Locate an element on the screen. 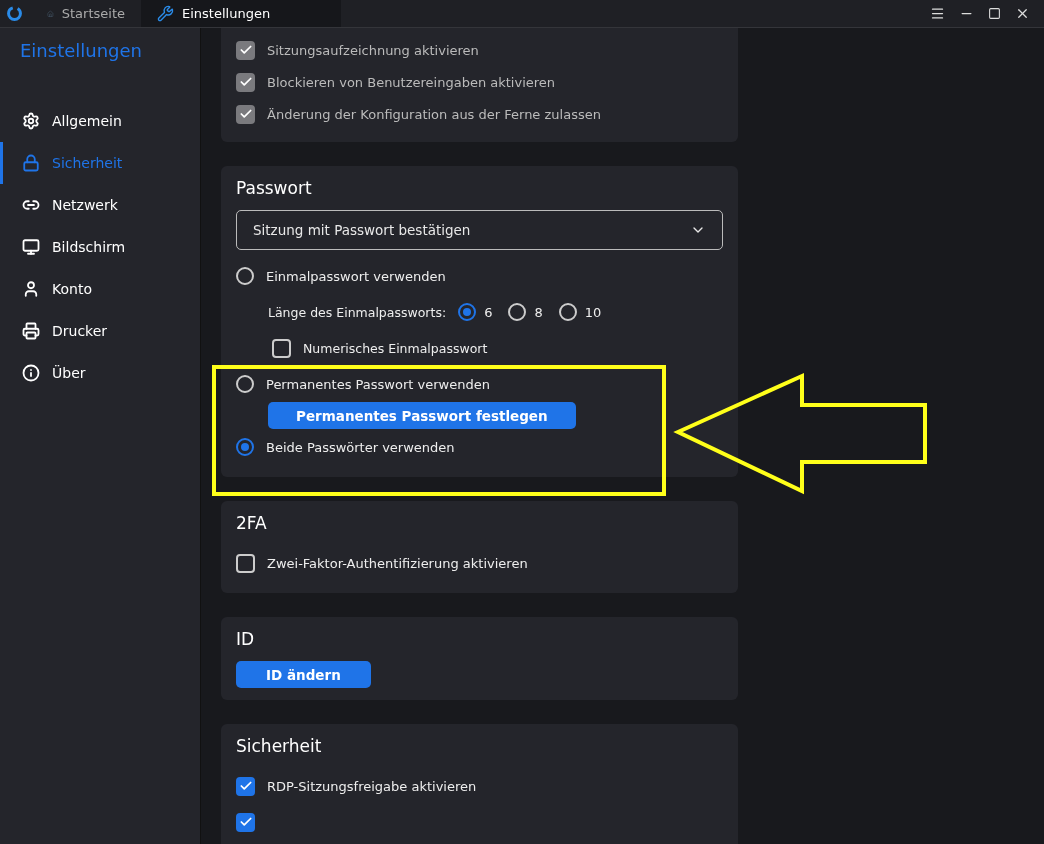  printer-icon is located at coordinates (31, 331).